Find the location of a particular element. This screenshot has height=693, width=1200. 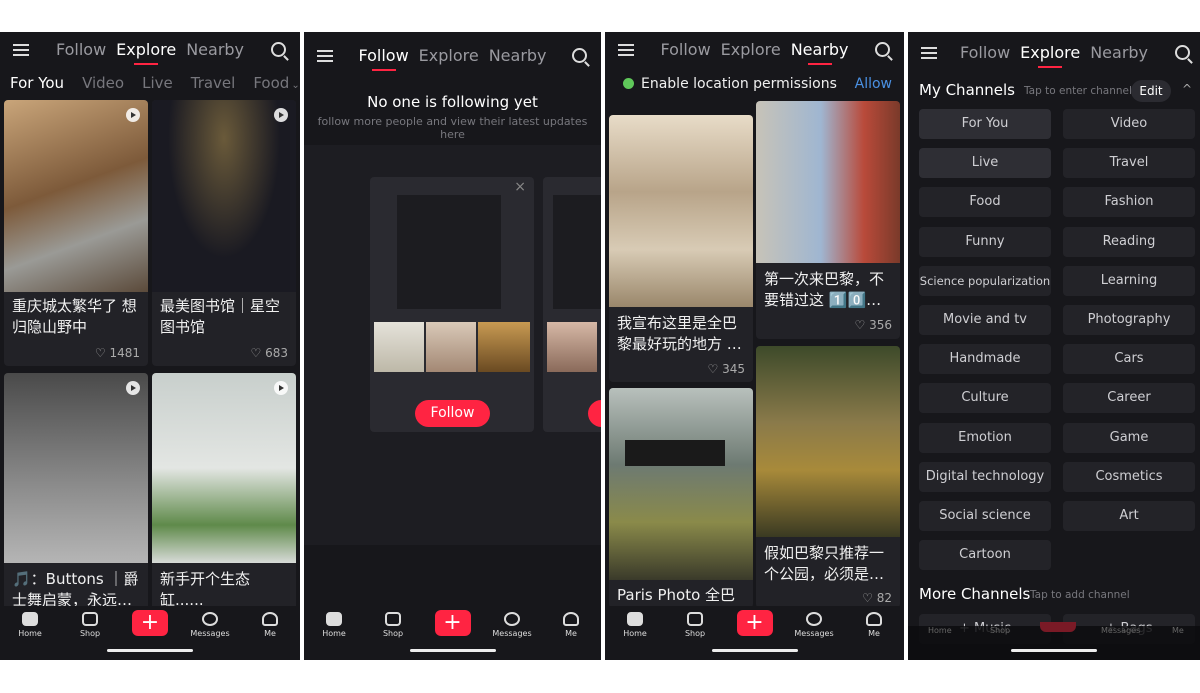

channel-chip: Cartoon is located at coordinates (985, 555).